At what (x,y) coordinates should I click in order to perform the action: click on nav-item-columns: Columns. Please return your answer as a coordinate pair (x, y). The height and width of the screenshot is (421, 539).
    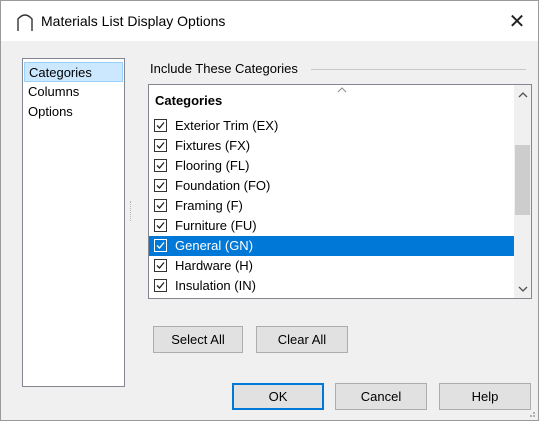
    Looking at the image, I should click on (73, 92).